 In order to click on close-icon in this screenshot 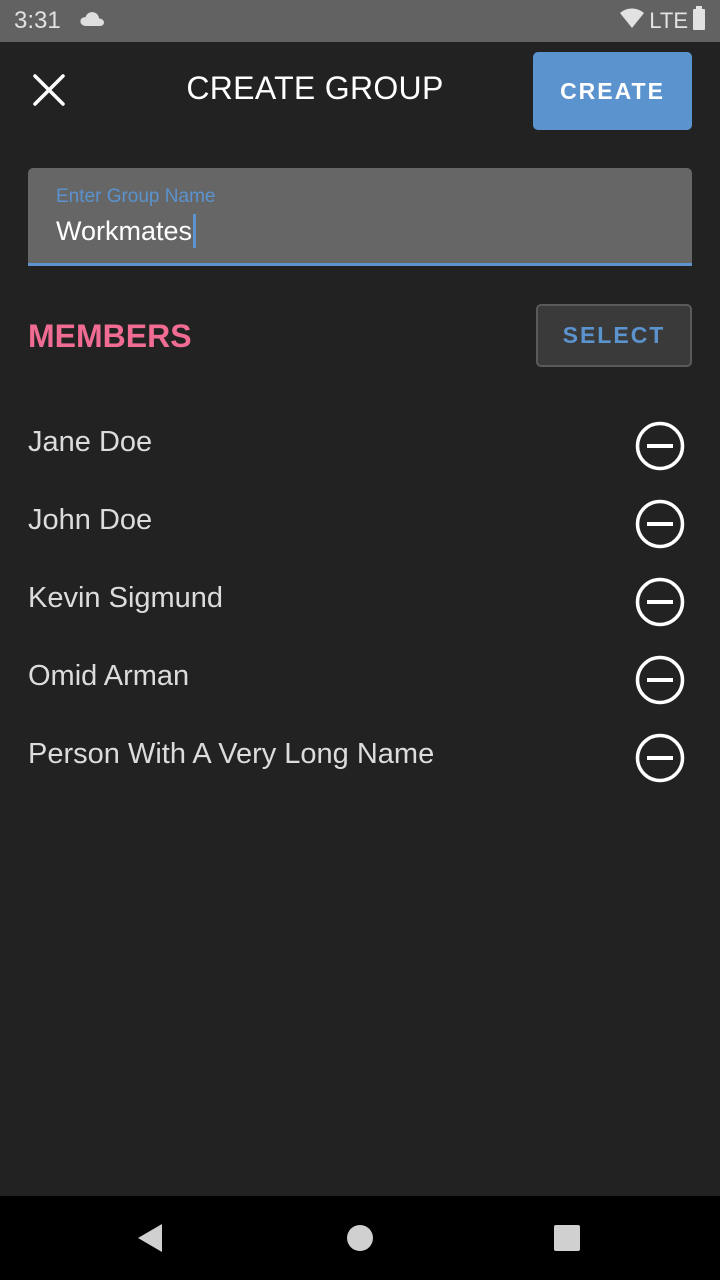, I will do `click(49, 92)`.